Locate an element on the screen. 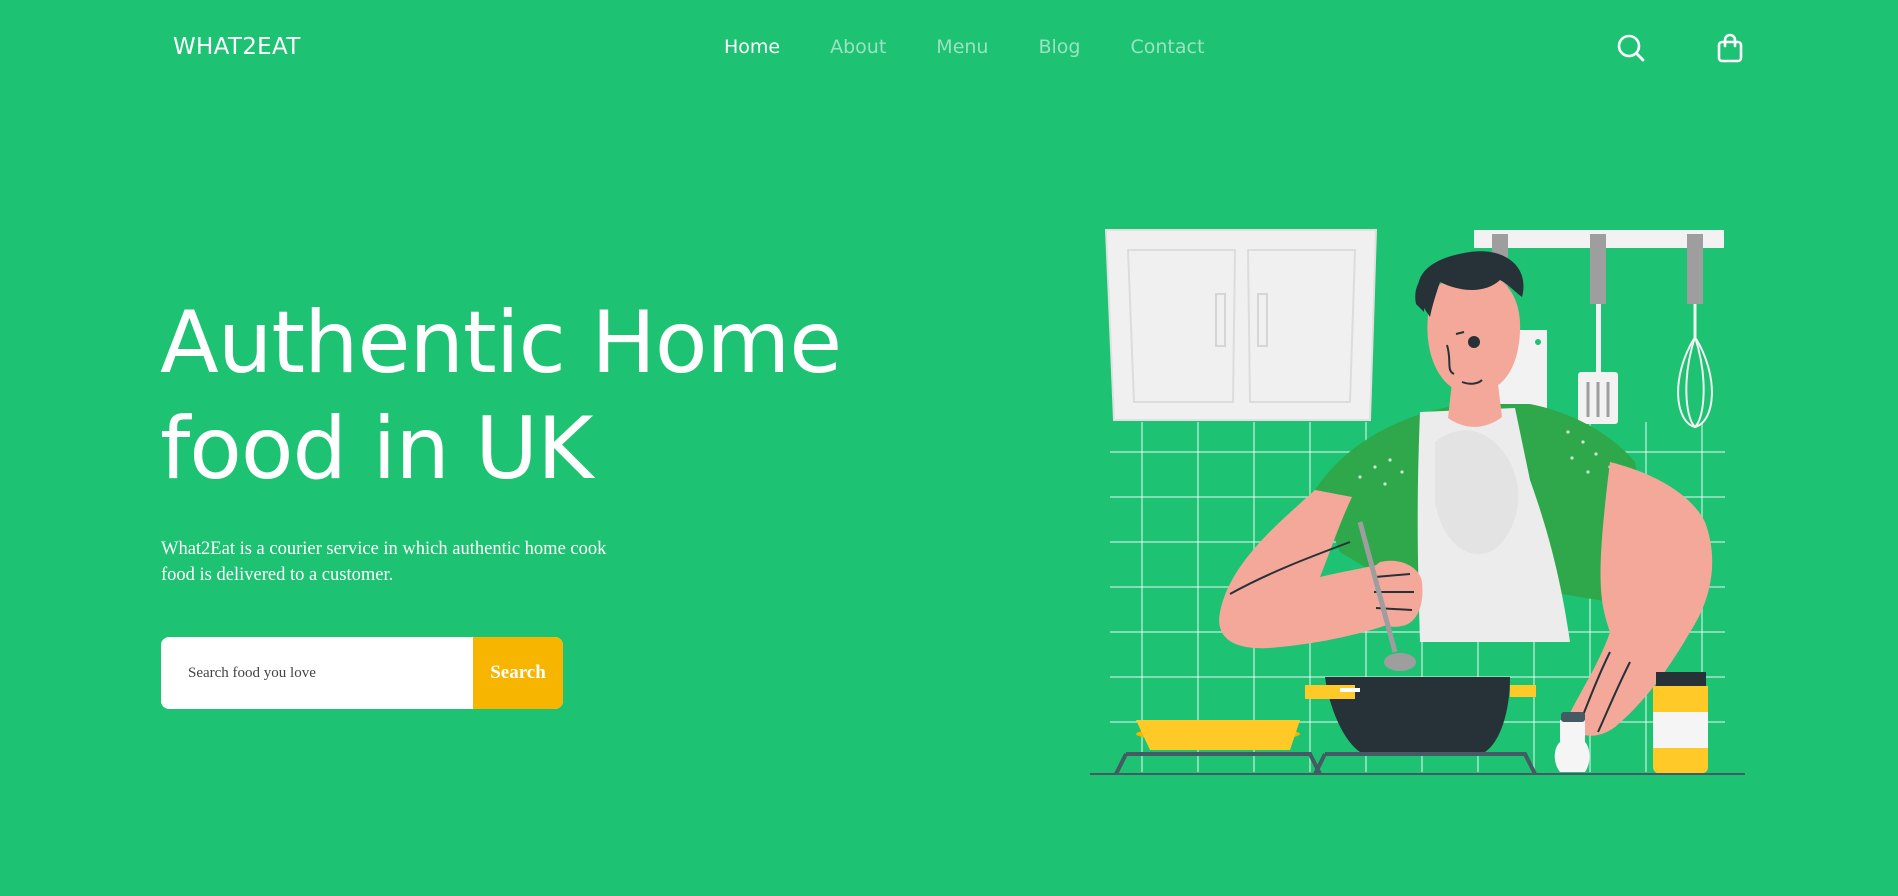 The image size is (1898, 896). nav-link-about: About is located at coordinates (858, 47).